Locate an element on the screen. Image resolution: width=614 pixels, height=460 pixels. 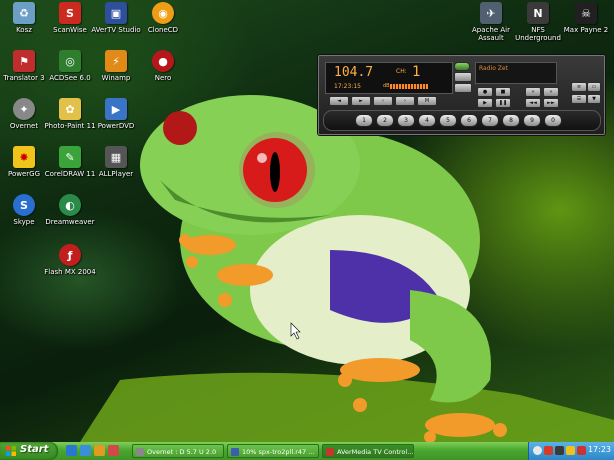
desktop-icon-coreldraw: ✎ CorelDRAW 11 is located at coordinates (70, 162).